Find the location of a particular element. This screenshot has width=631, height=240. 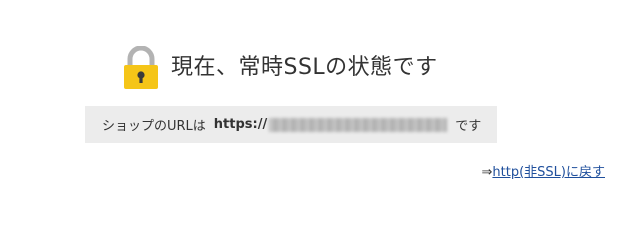

shop-url-suffix: です is located at coordinates (468, 126).